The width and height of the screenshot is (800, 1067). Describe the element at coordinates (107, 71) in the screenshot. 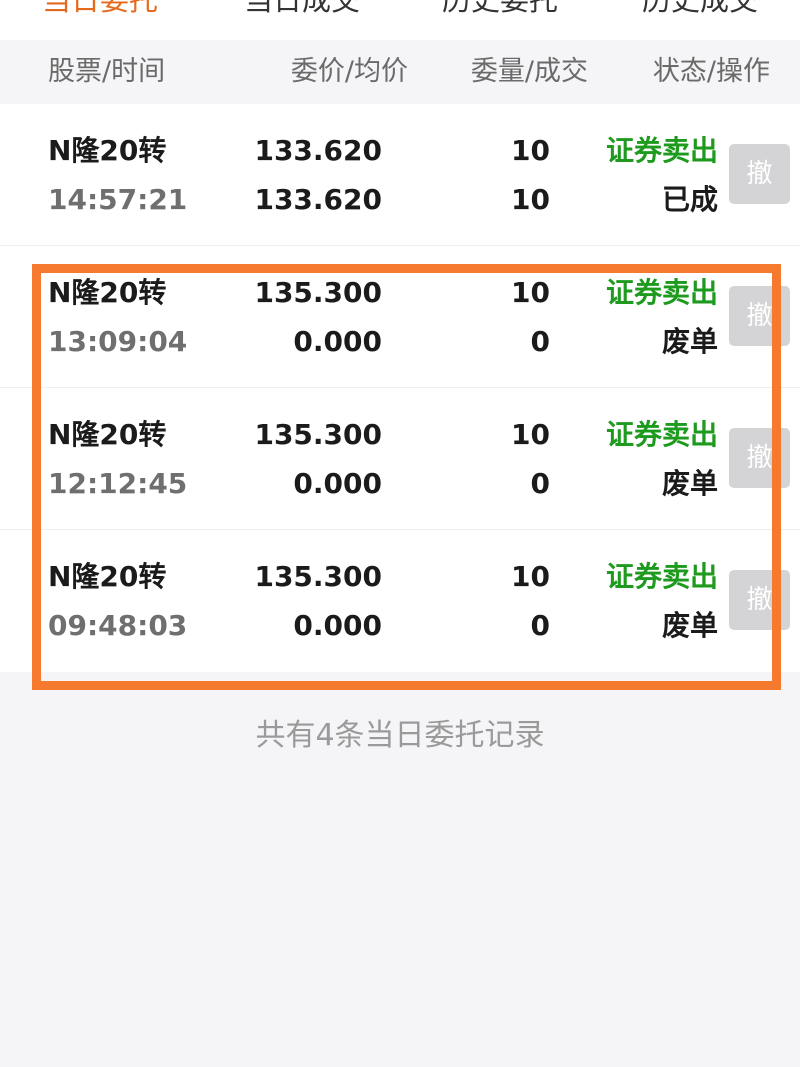

I see `column-stock-time: 股票/时间` at that location.